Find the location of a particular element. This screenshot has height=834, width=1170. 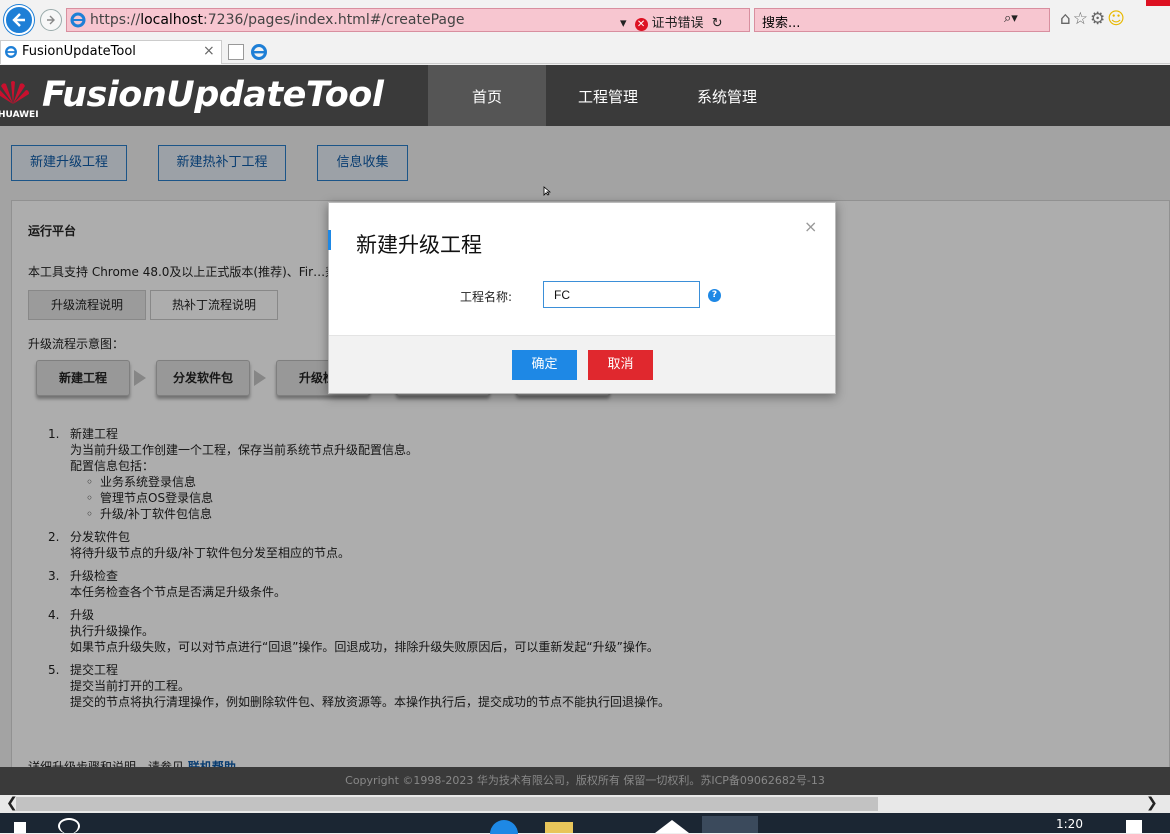

cortana-icon is located at coordinates (69, 826).